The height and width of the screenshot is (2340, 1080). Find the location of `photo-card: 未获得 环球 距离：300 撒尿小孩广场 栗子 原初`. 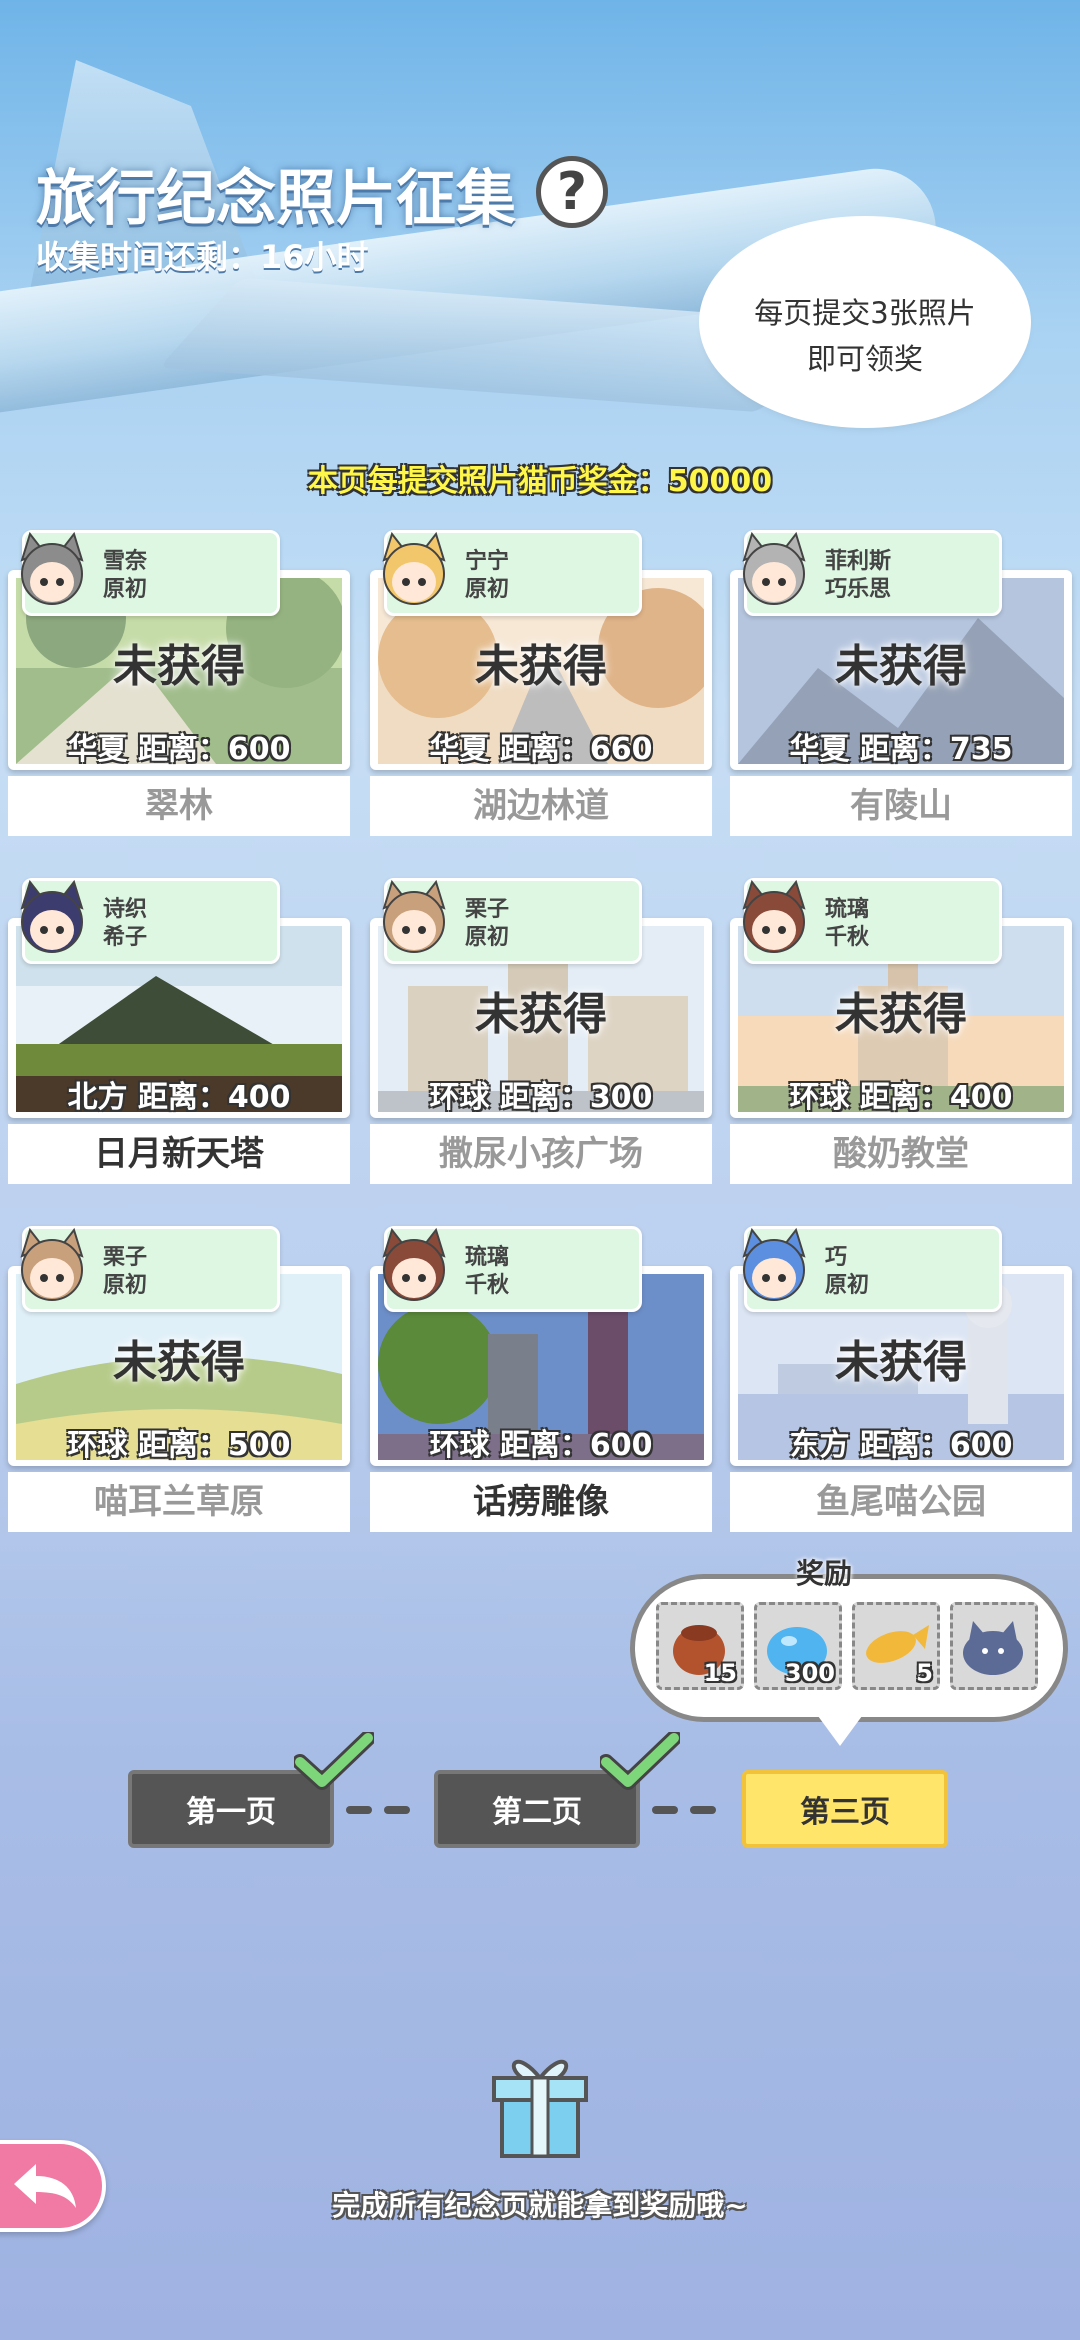

photo-card: 未获得 环球 距离：300 撒尿小孩广场 栗子 原初 is located at coordinates (541, 1033).